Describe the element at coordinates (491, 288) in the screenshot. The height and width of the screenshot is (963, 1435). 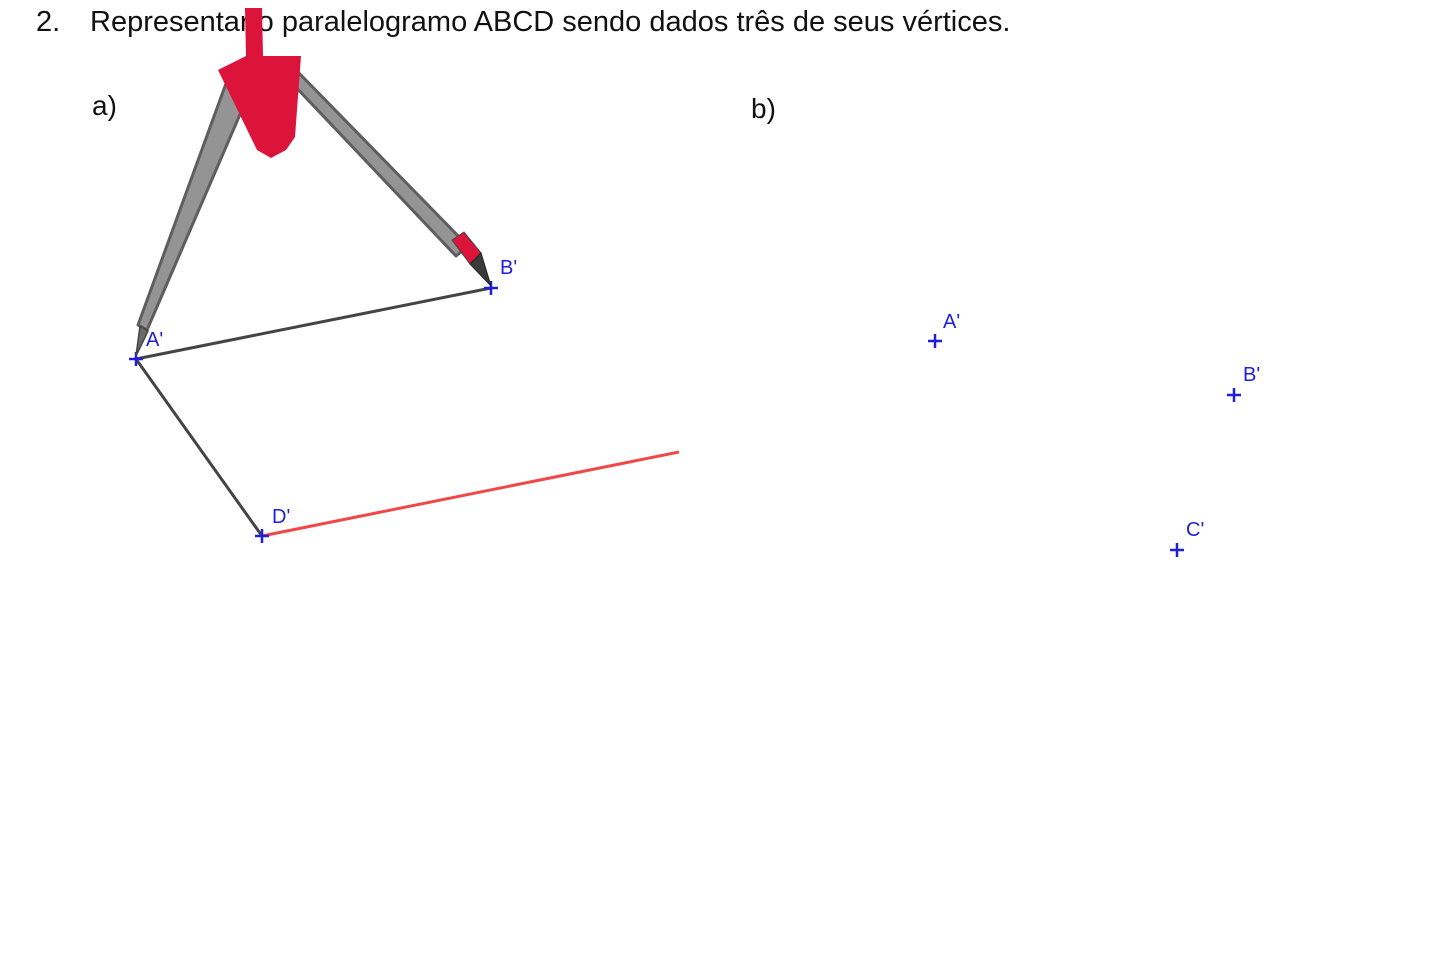
I see `point-a-B` at that location.